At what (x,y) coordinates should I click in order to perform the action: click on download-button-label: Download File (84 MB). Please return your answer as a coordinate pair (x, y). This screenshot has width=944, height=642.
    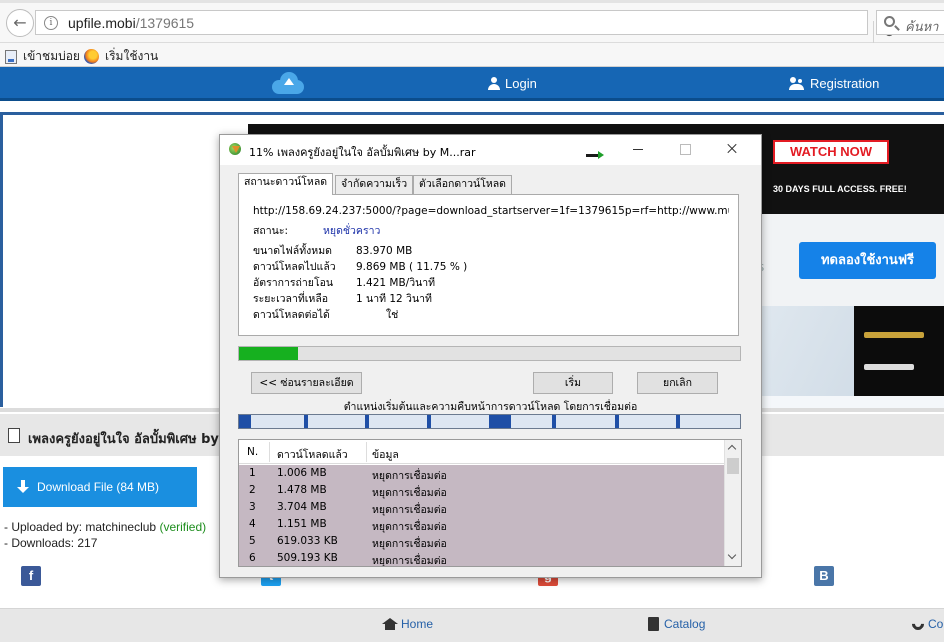
    Looking at the image, I should click on (98, 487).